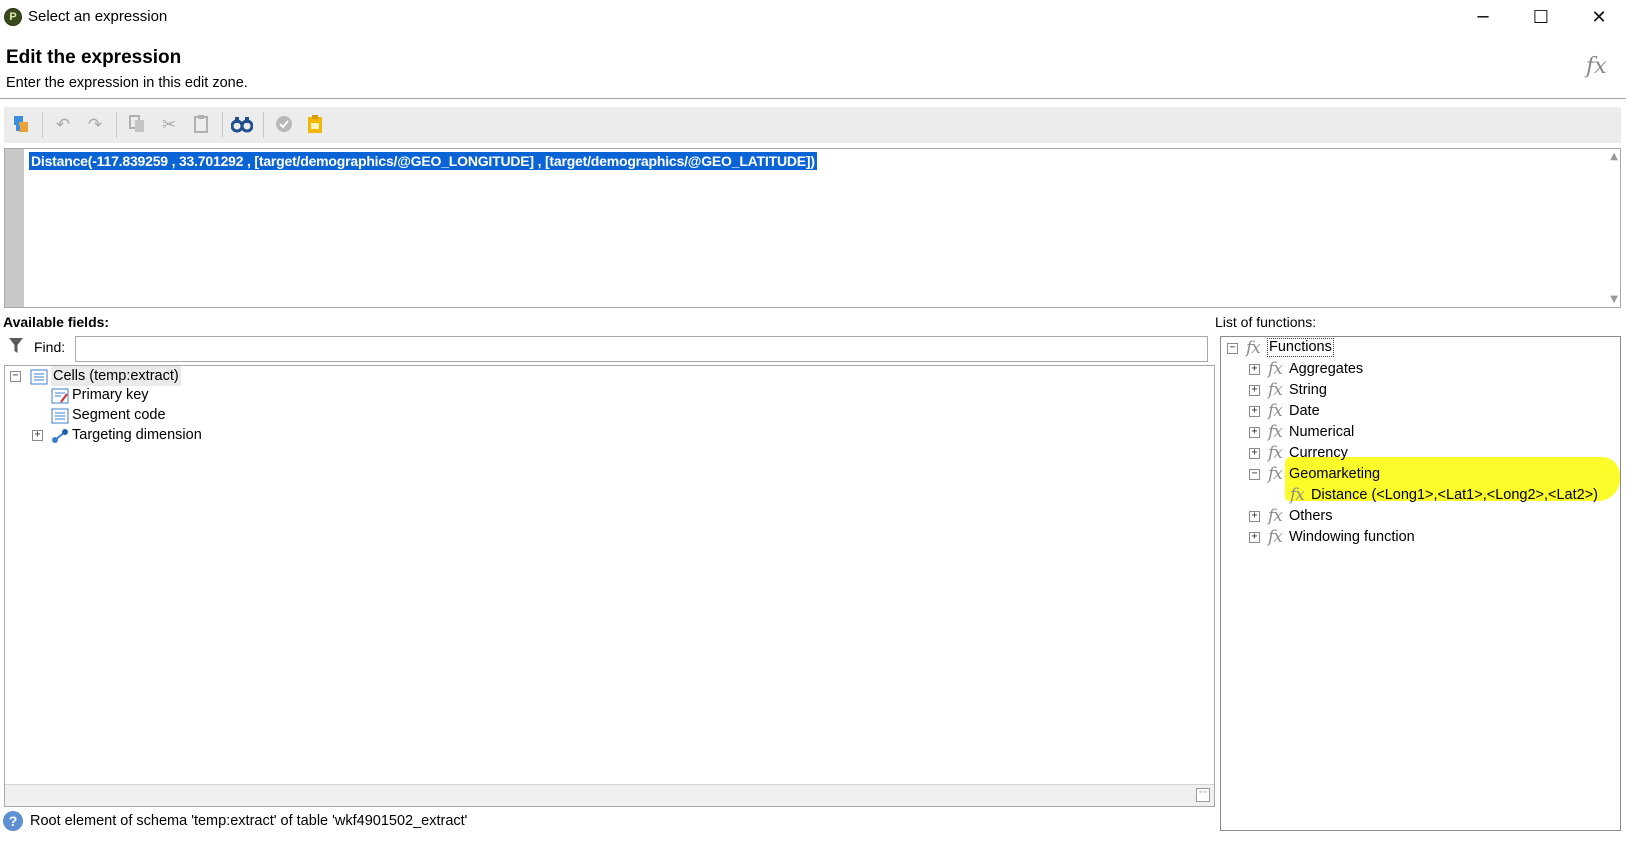 Image resolution: width=1626 pixels, height=847 pixels. What do you see at coordinates (63, 125) in the screenshot?
I see `undo-icon: ↶` at bounding box center [63, 125].